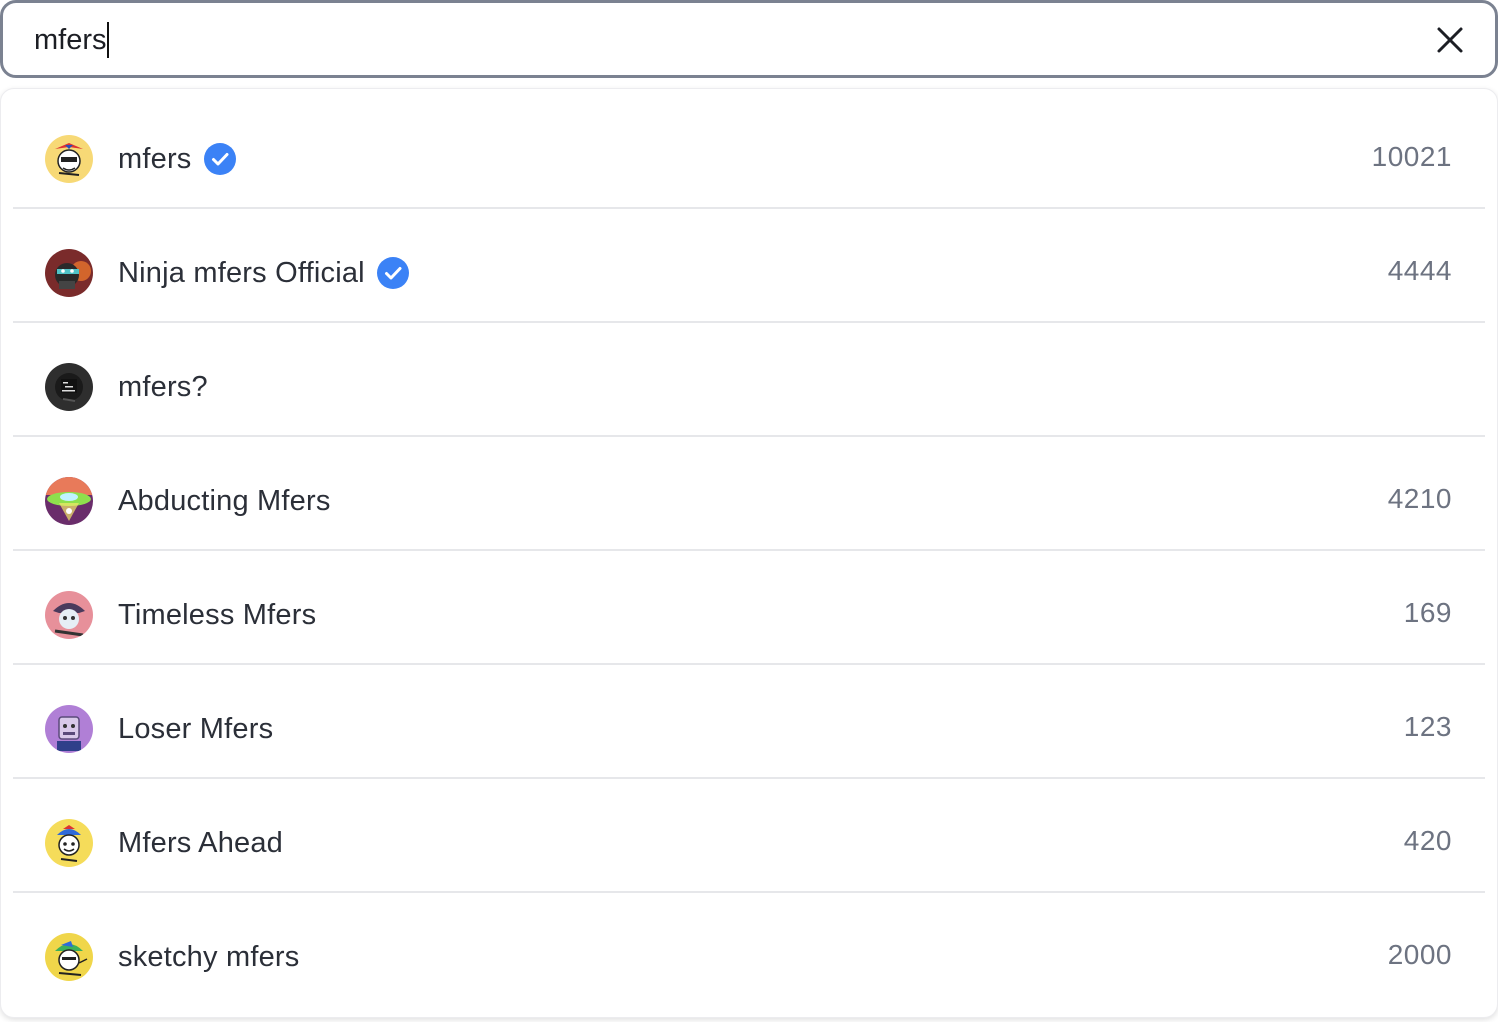 This screenshot has height=1022, width=1498. What do you see at coordinates (69, 843) in the screenshot?
I see `mfers-ahead-avatar-icon` at bounding box center [69, 843].